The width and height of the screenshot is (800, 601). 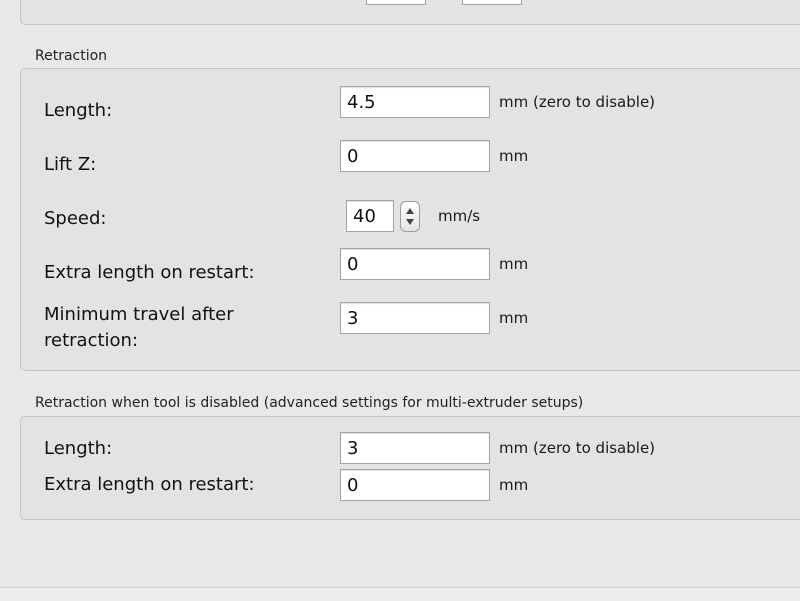 What do you see at coordinates (370, 216) in the screenshot?
I see `speed-input` at bounding box center [370, 216].